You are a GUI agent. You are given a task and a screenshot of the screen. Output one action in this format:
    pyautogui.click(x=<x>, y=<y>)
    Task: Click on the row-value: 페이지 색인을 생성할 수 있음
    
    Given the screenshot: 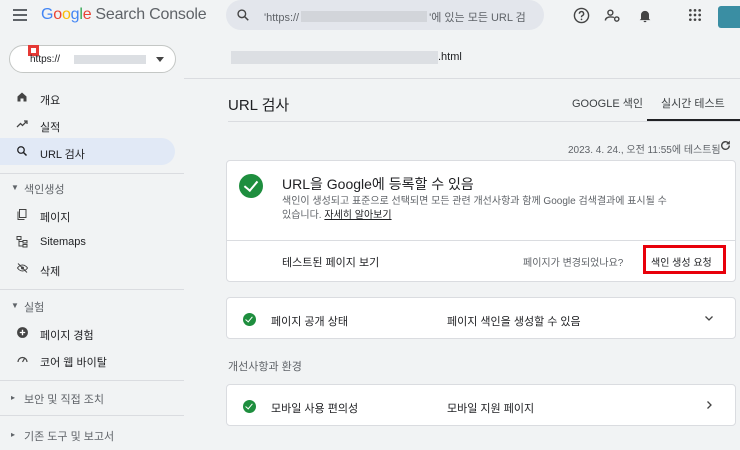 What is the action you would take?
    pyautogui.click(x=514, y=322)
    